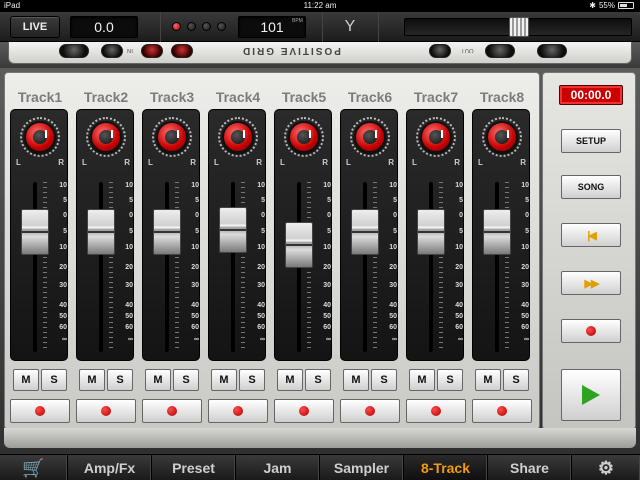 The height and width of the screenshot is (480, 640). I want to click on rewind-button: |◀, so click(591, 235).